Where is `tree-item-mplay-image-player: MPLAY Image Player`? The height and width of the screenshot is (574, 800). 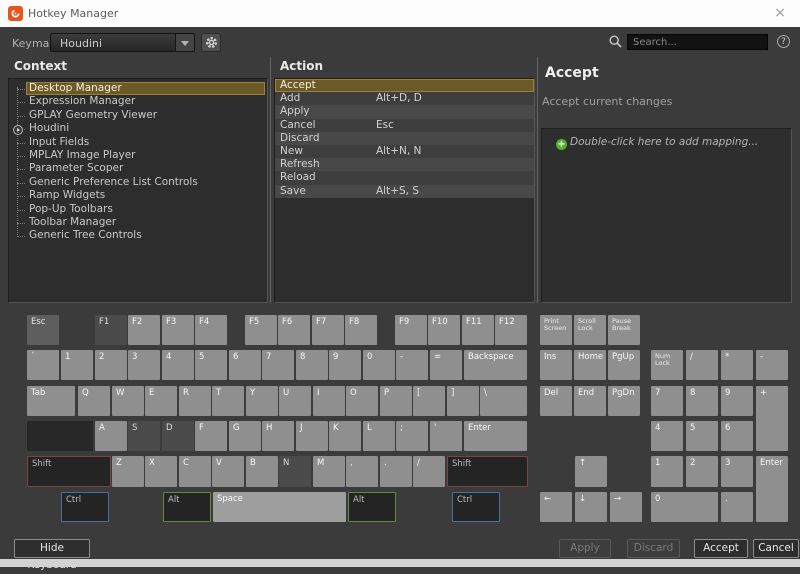 tree-item-mplay-image-player: MPLAY Image Player is located at coordinates (138, 155).